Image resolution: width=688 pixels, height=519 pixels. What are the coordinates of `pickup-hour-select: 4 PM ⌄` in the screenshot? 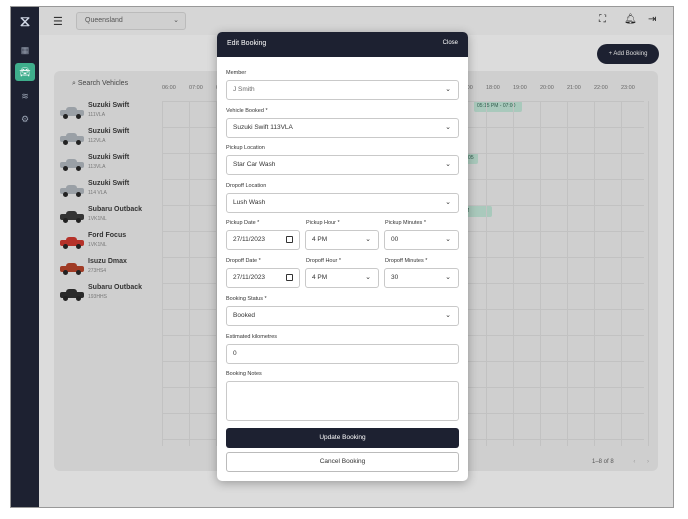 It's located at (342, 240).